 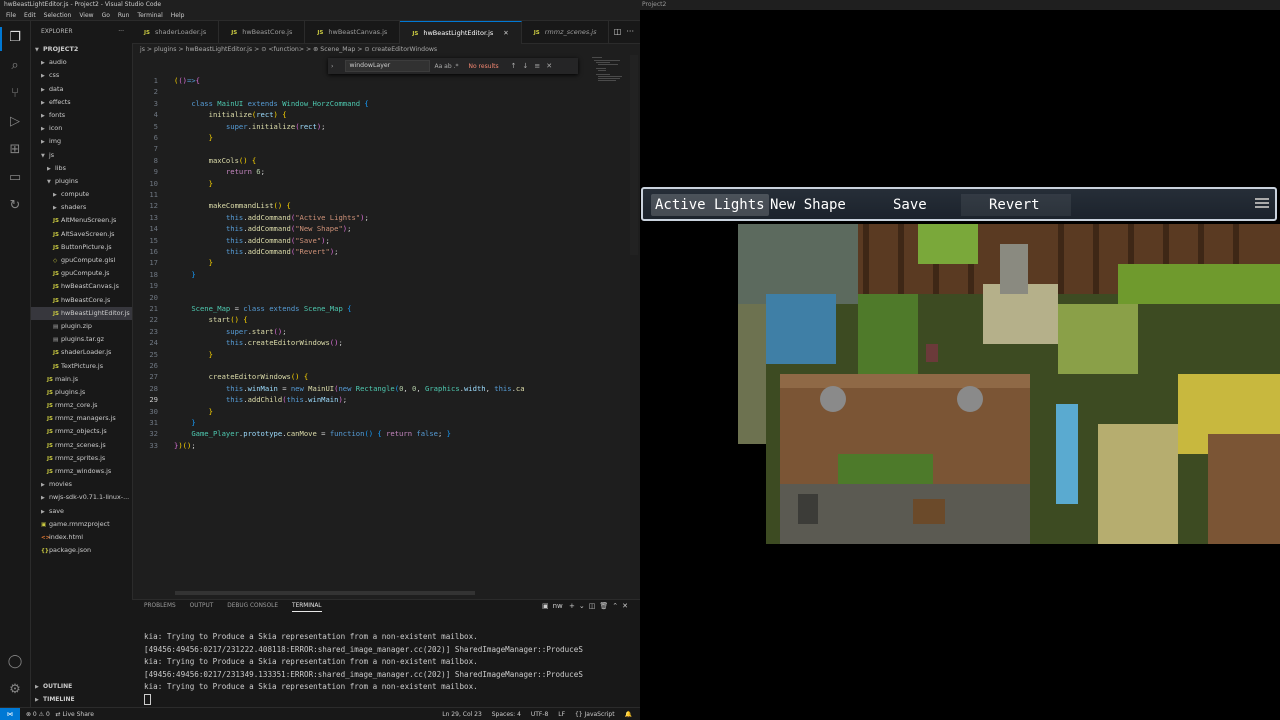 I want to click on code-line: 11, so click(x=379, y=194).